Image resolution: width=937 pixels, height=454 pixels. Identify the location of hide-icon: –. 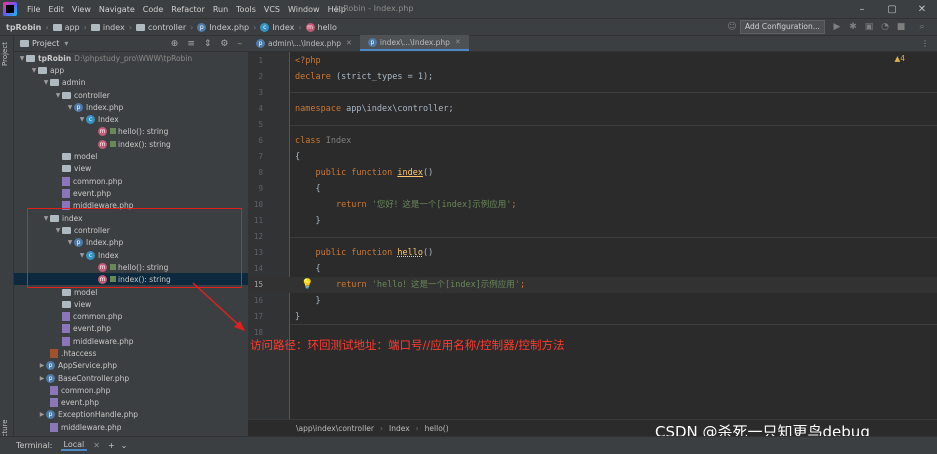
(240, 44).